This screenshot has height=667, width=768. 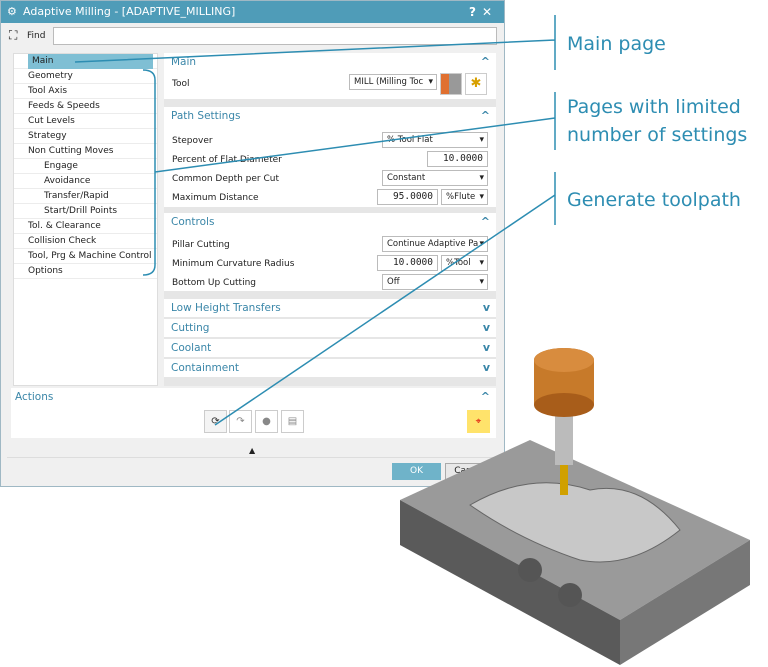 I want to click on tree-bracket, so click(x=149, y=172).